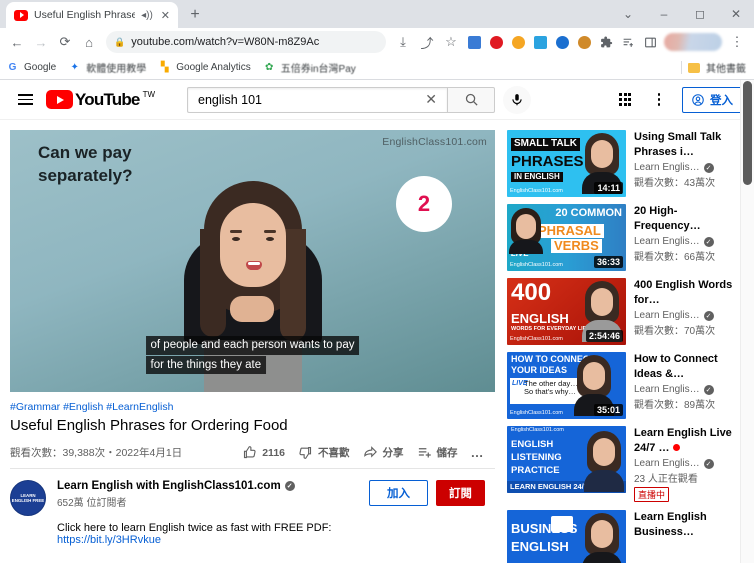  Describe the element at coordinates (273, 452) in the screenshot. I see `like-count: 2116` at that location.